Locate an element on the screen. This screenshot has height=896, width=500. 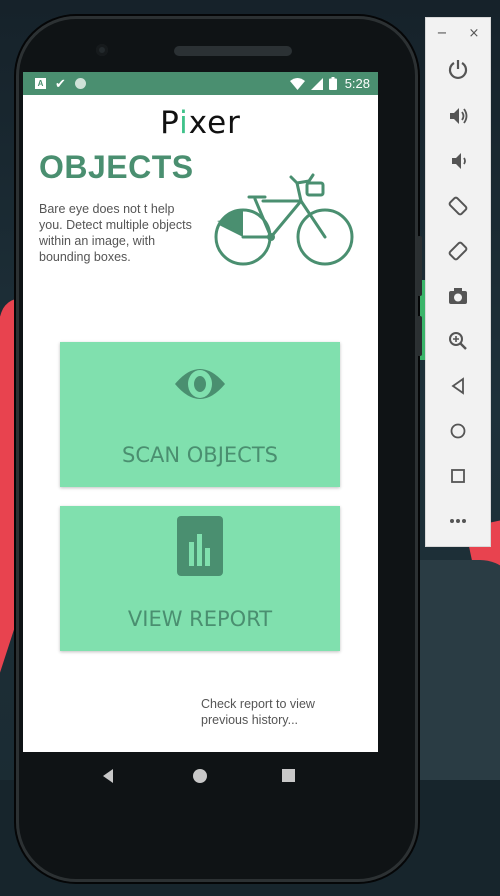
signal-icon is located at coordinates (316, 83).